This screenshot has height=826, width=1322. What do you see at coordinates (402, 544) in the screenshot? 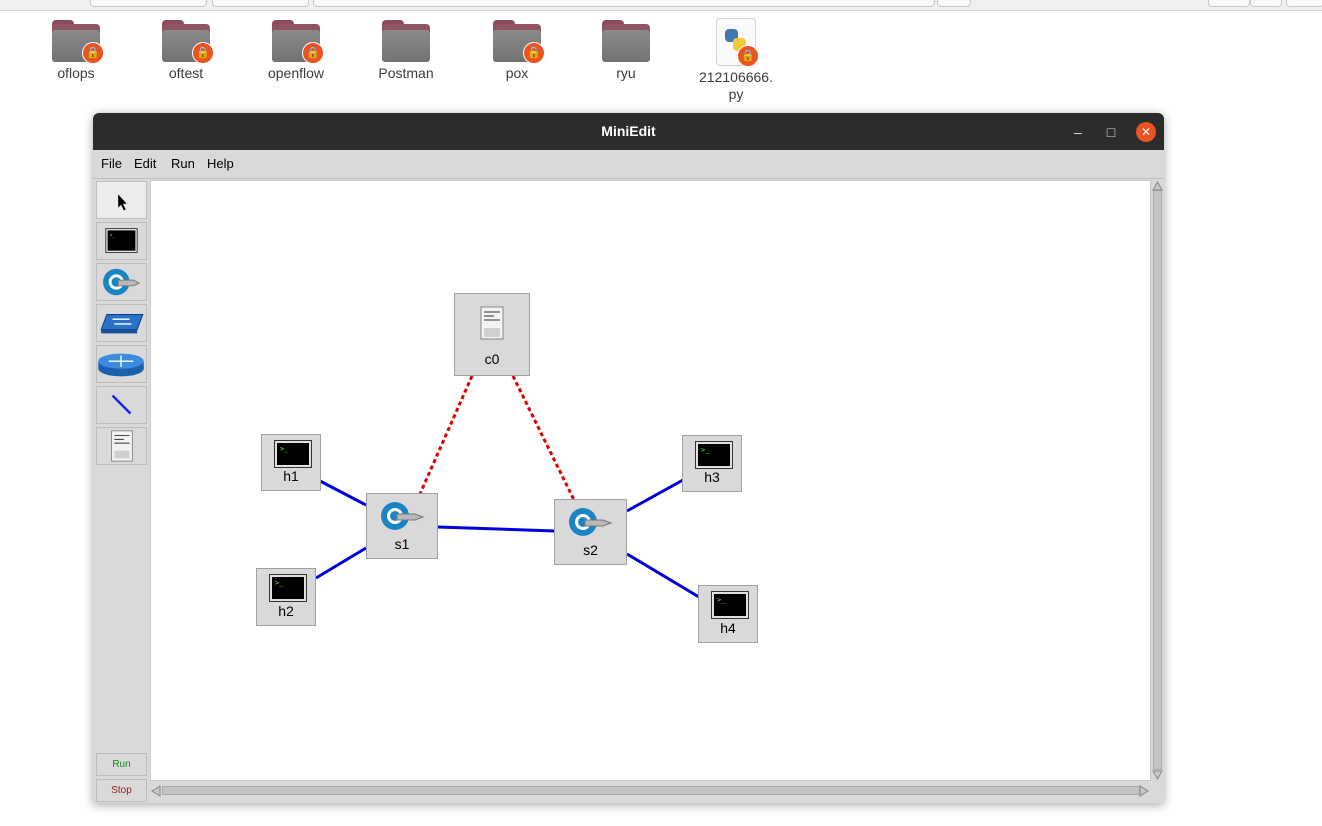
I see `node-label: s1` at bounding box center [402, 544].